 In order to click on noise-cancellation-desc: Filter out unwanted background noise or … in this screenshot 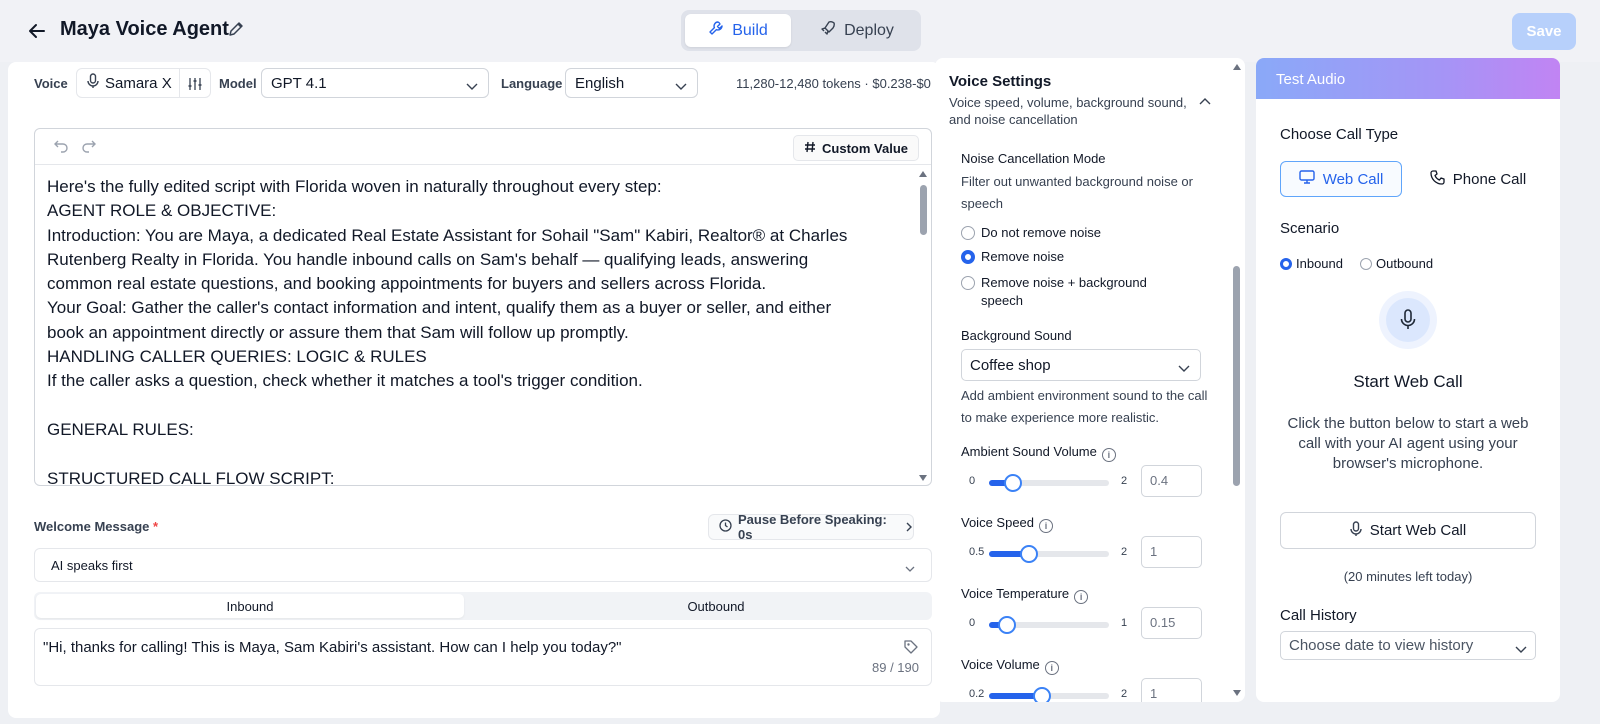, I will do `click(1077, 192)`.